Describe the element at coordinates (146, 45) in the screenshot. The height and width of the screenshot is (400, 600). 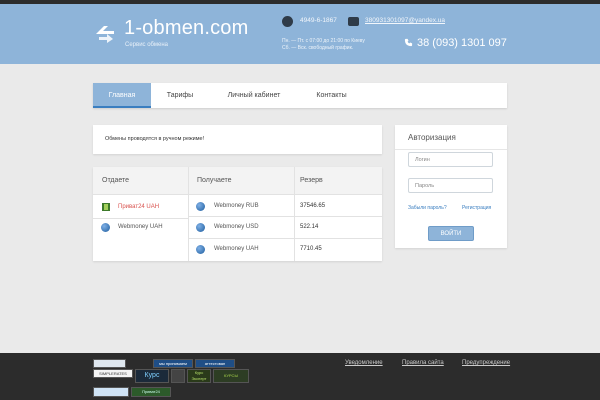
I see `site-subtitle: Сервис обмена` at that location.